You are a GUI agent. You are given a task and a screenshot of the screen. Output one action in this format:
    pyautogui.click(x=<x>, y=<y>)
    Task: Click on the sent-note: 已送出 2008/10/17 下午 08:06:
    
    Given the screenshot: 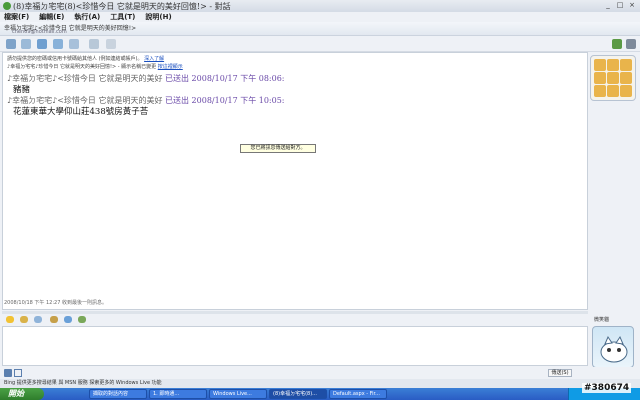 What is the action you would take?
    pyautogui.click(x=225, y=78)
    